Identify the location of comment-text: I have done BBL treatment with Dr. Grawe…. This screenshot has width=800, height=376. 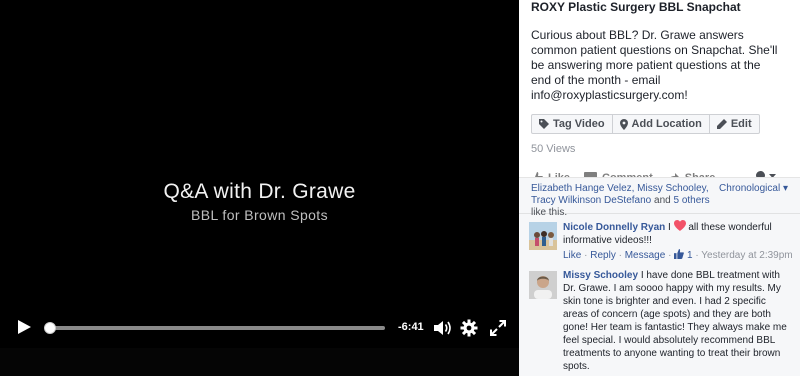
(675, 321).